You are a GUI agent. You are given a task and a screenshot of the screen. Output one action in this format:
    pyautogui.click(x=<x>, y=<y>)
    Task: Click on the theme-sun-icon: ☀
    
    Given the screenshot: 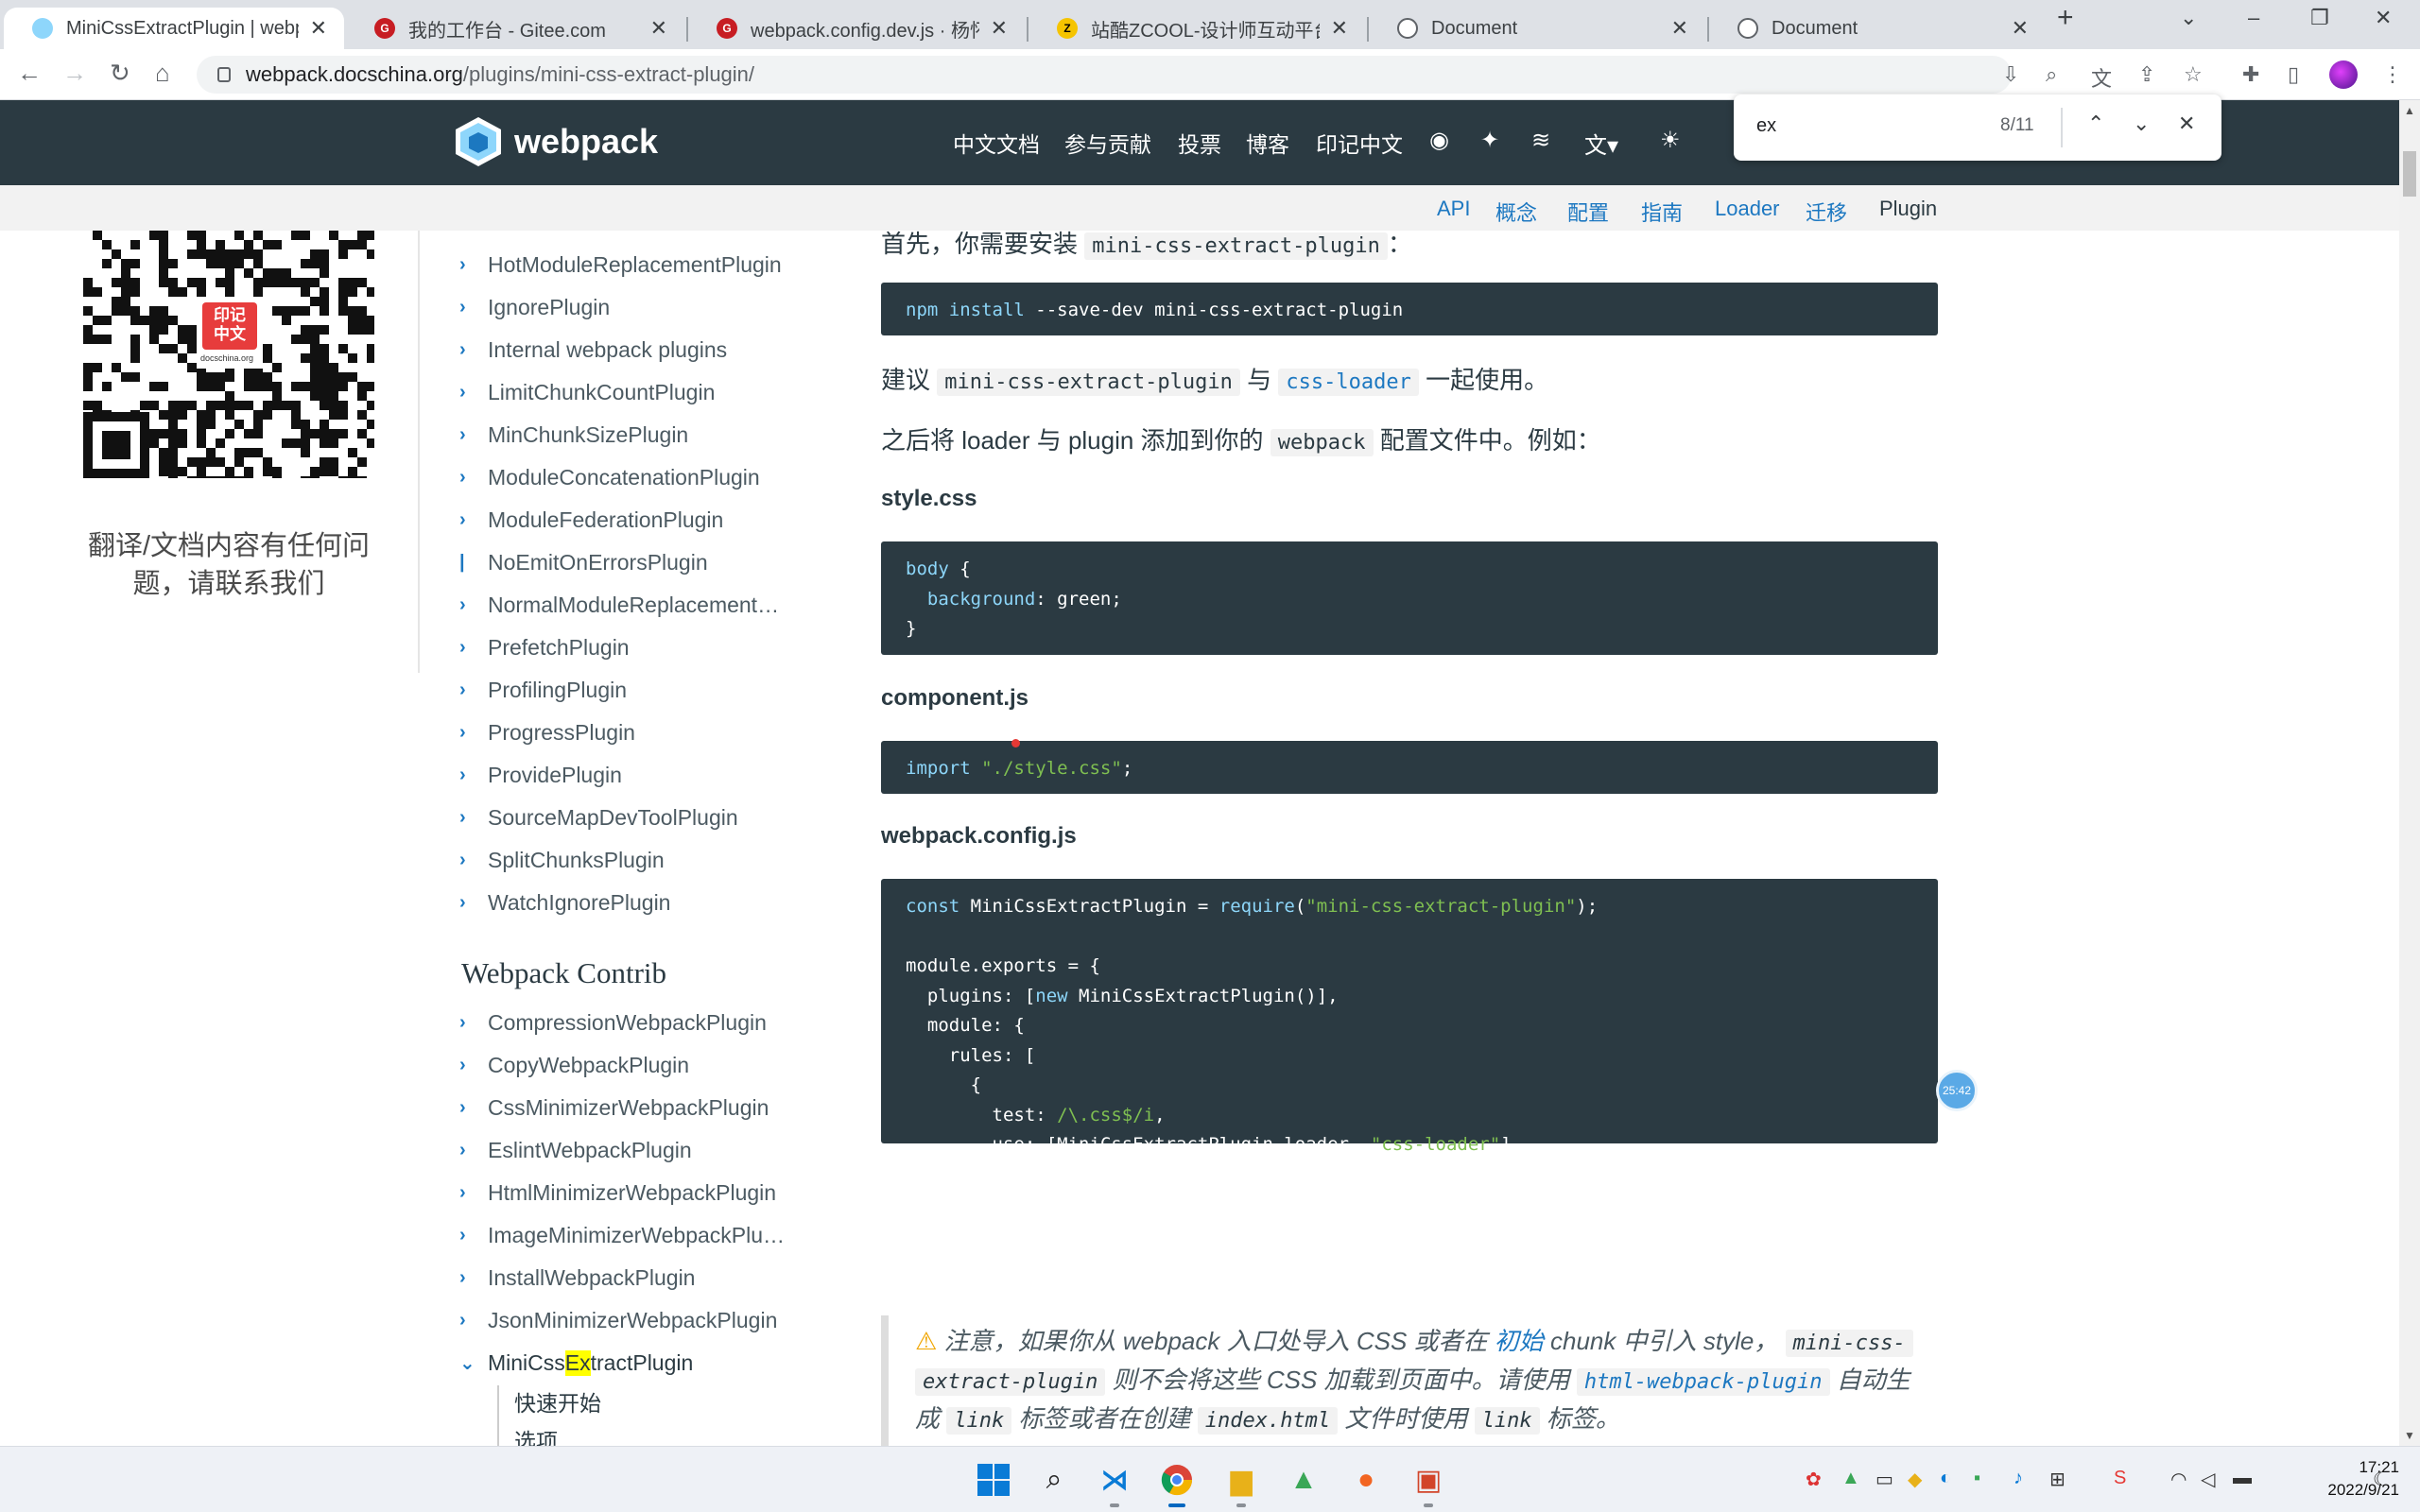 What is the action you would take?
    pyautogui.click(x=1670, y=140)
    